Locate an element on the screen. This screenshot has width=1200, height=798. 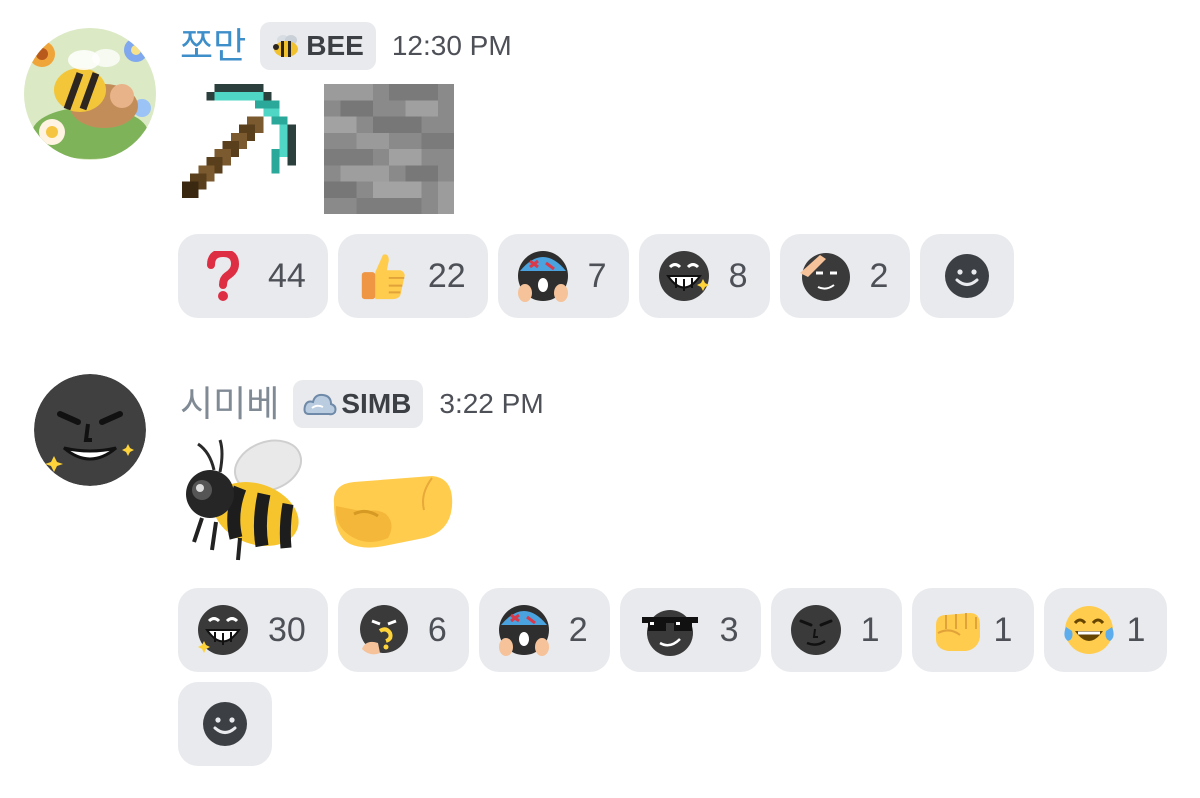
saluting-blob-face-icon is located at coordinates (825, 276).